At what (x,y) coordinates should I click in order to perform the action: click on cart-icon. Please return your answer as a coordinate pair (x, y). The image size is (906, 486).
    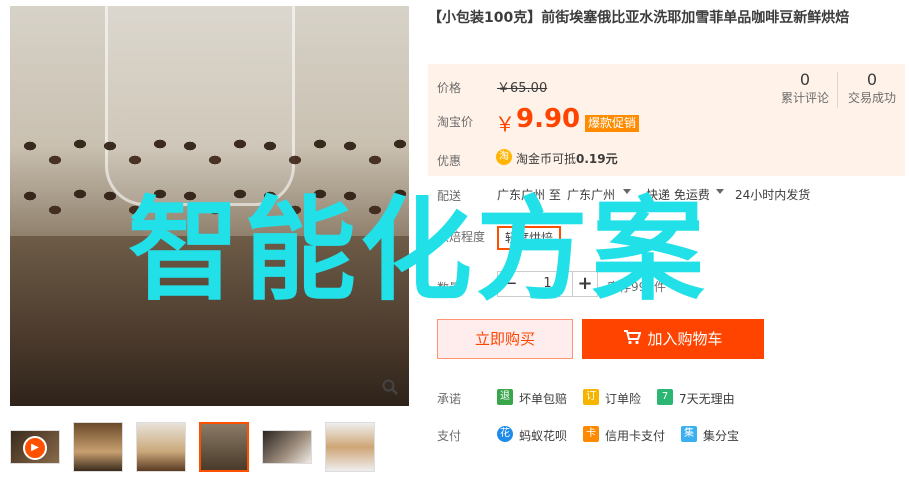
    Looking at the image, I should click on (632, 340).